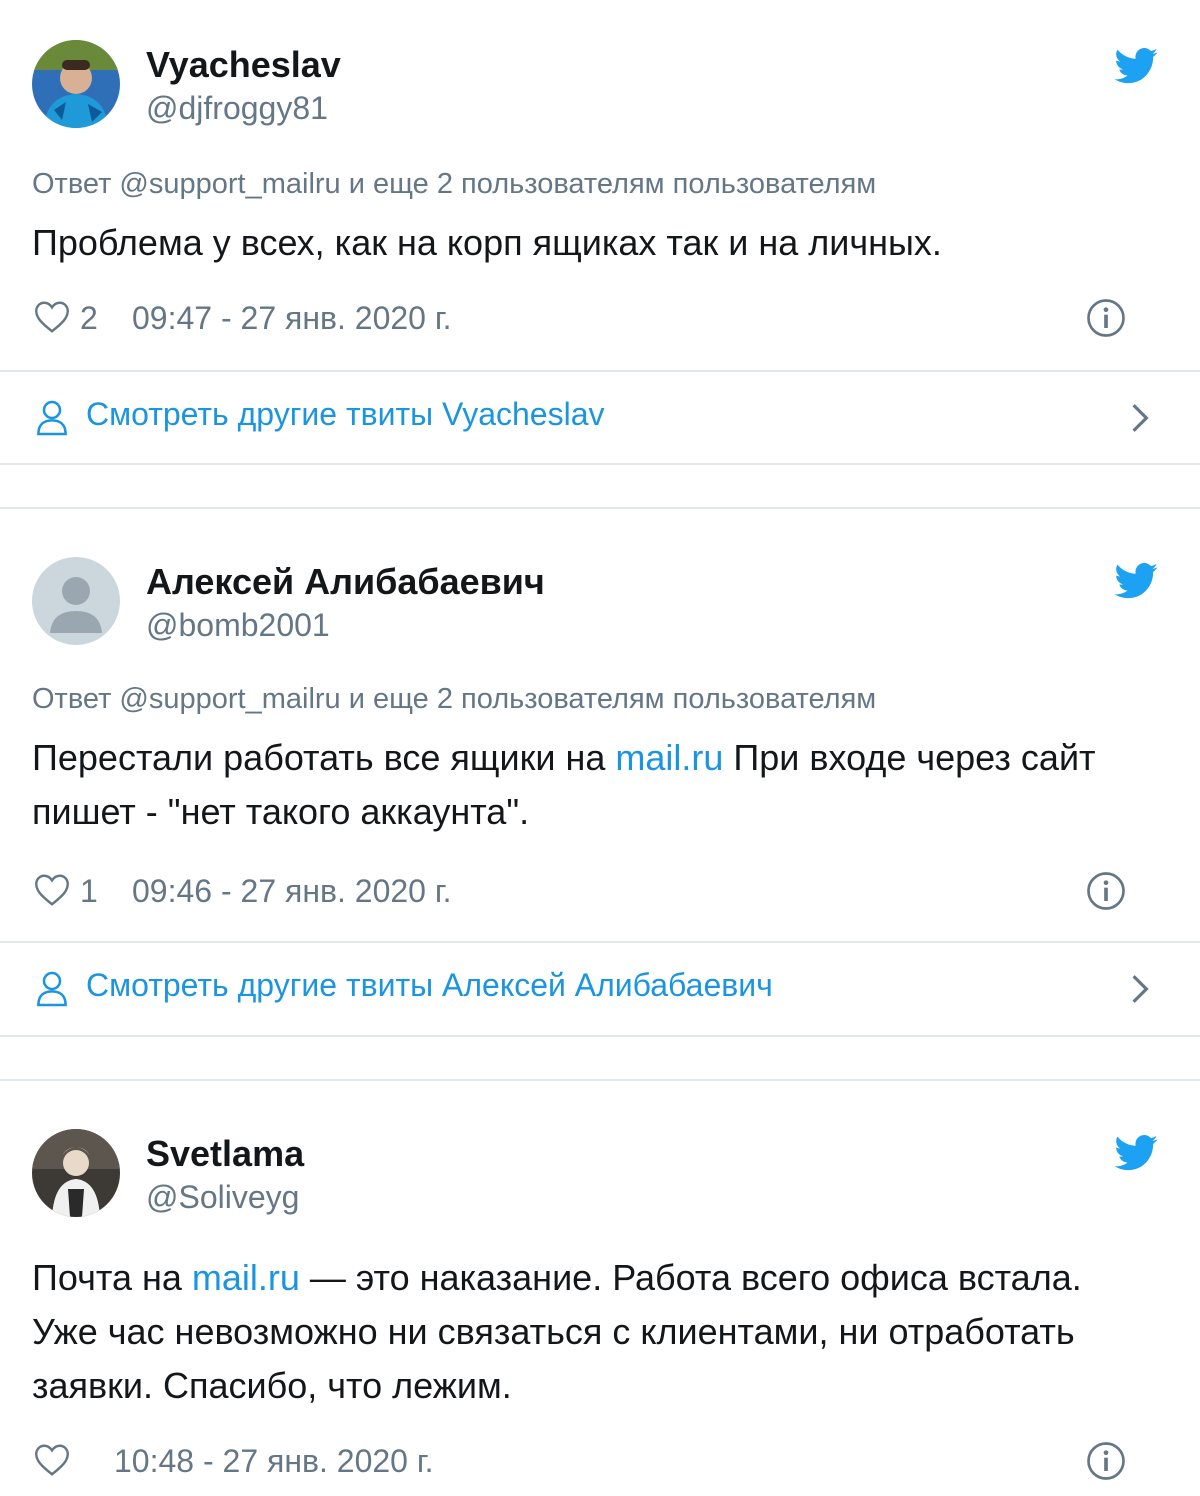  I want to click on author-handle: @bomb2001, so click(238, 625).